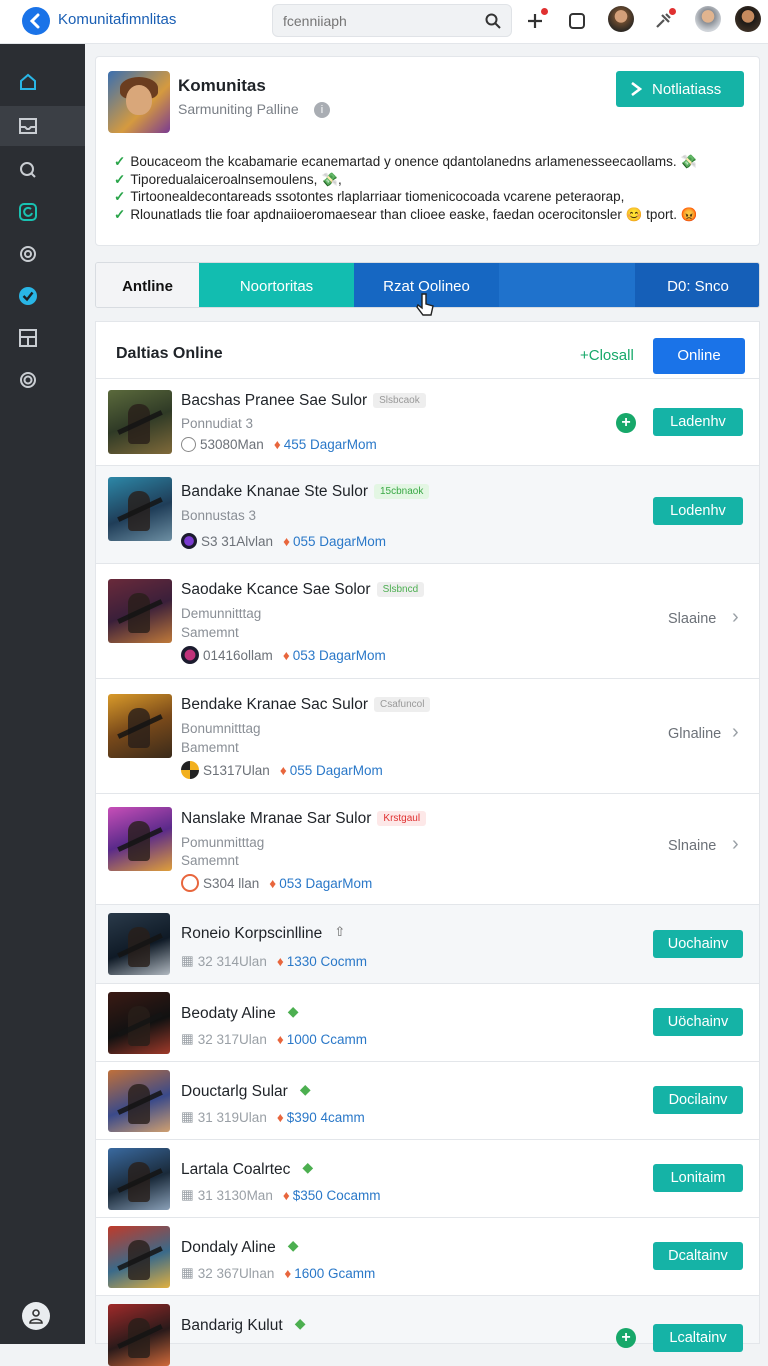  I want to click on online-button: Online, so click(699, 356).